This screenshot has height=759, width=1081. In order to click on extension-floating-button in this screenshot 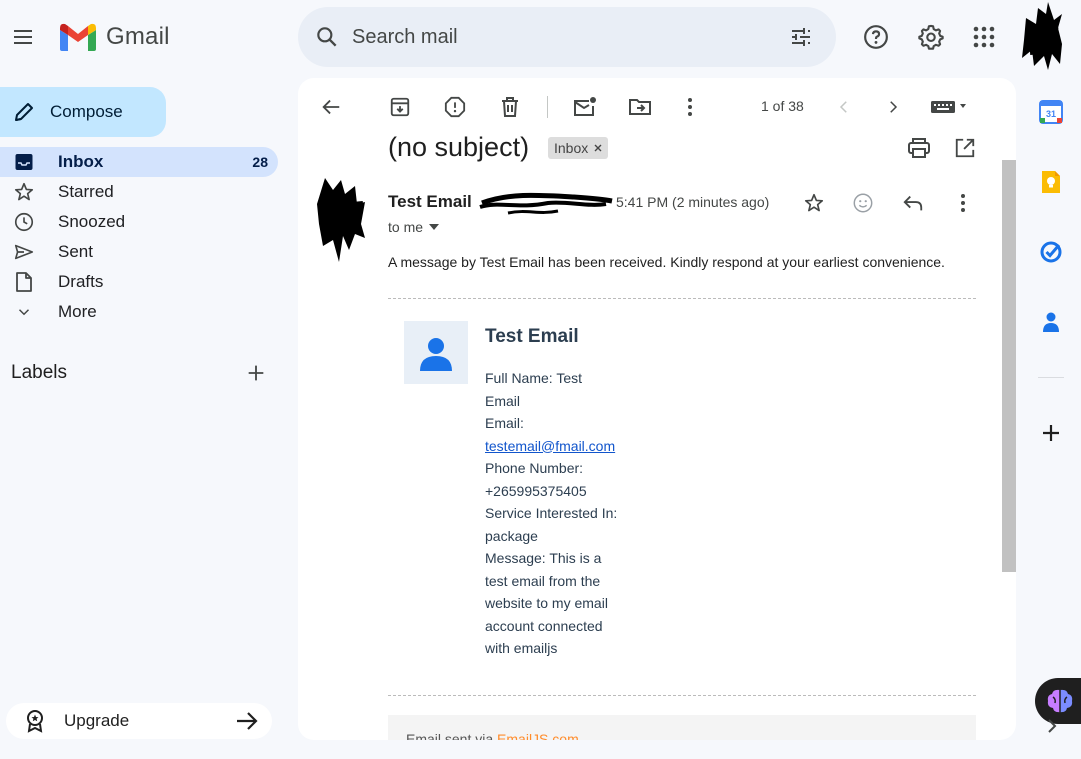, I will do `click(1058, 701)`.